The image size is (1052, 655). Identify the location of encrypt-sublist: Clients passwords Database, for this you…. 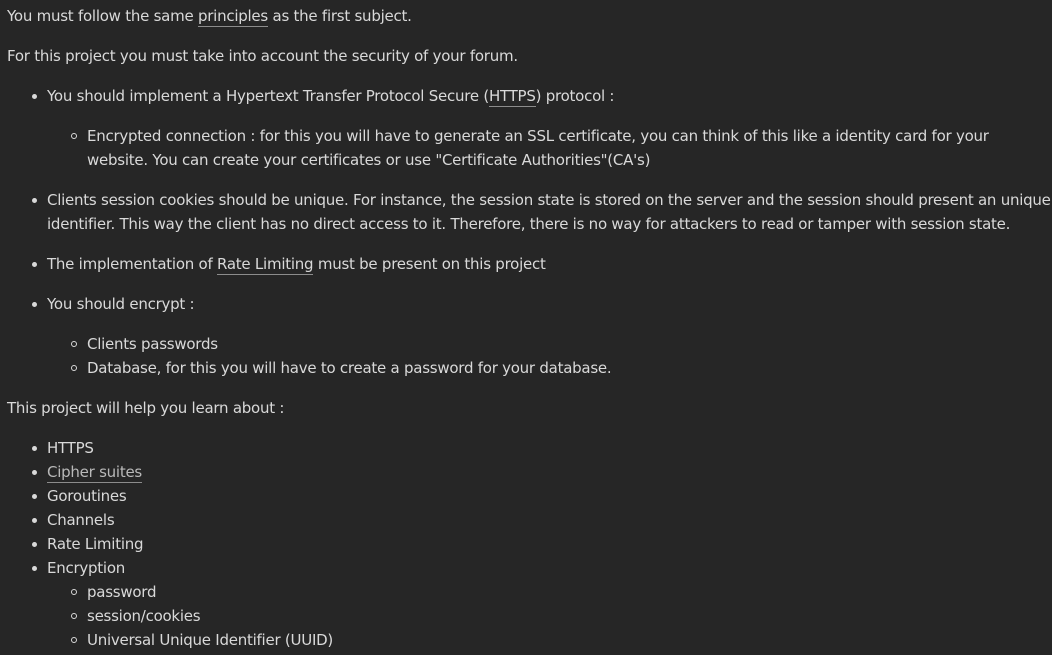
(549, 356).